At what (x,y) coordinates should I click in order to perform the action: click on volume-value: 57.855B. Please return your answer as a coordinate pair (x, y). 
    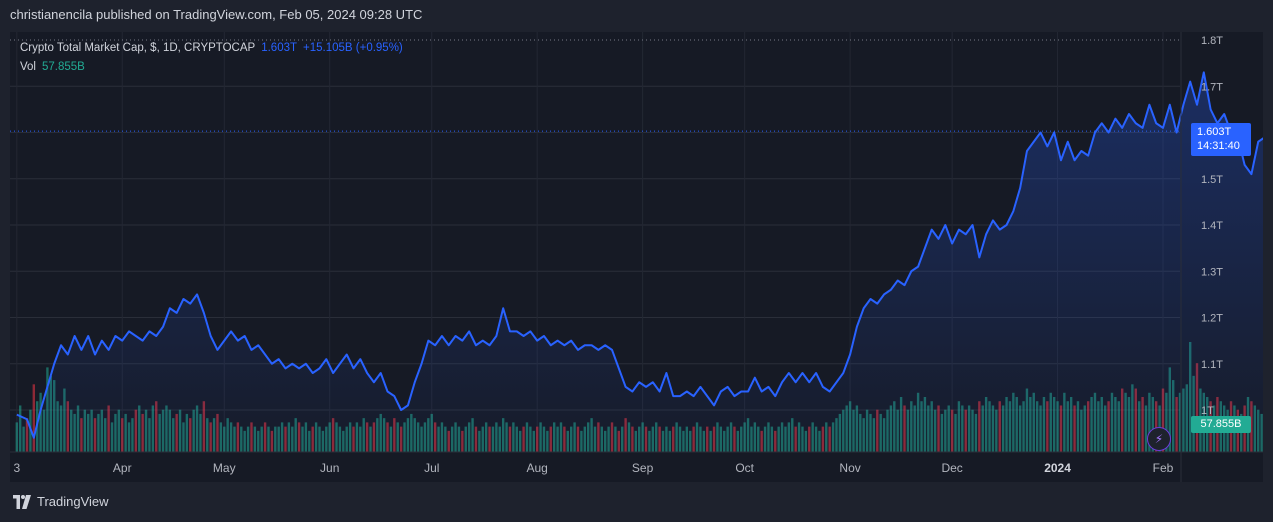
    Looking at the image, I should click on (63, 67).